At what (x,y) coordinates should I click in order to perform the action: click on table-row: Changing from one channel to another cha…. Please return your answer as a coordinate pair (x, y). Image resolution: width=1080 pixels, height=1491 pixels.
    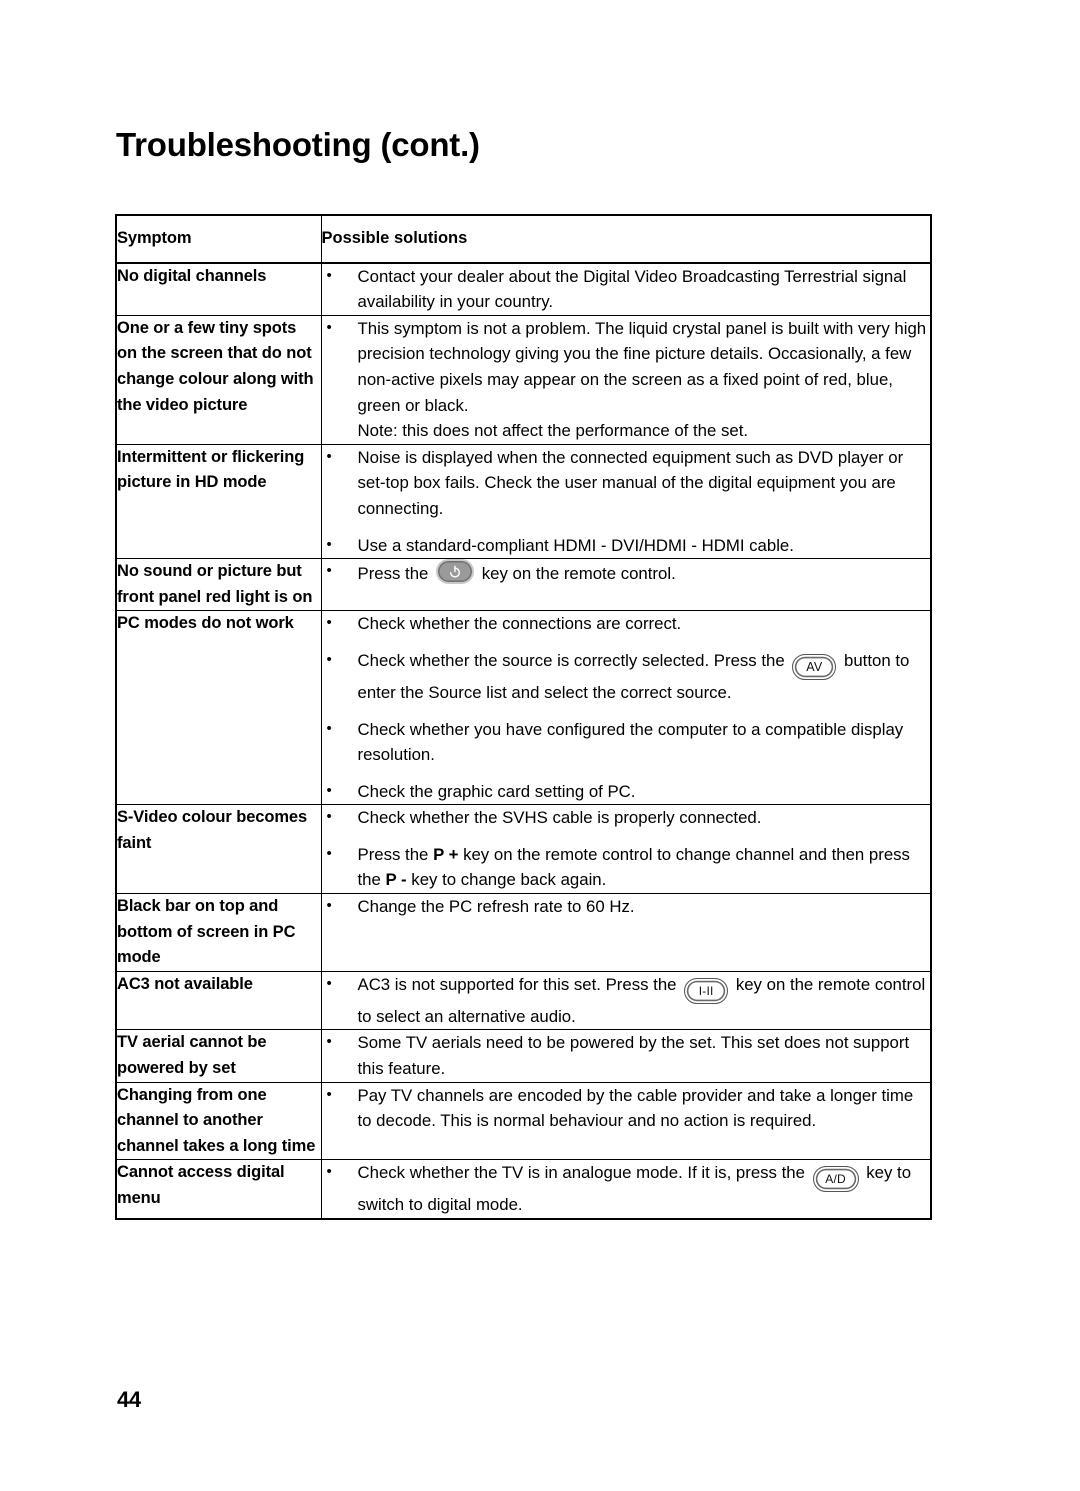
    Looking at the image, I should click on (523, 1121).